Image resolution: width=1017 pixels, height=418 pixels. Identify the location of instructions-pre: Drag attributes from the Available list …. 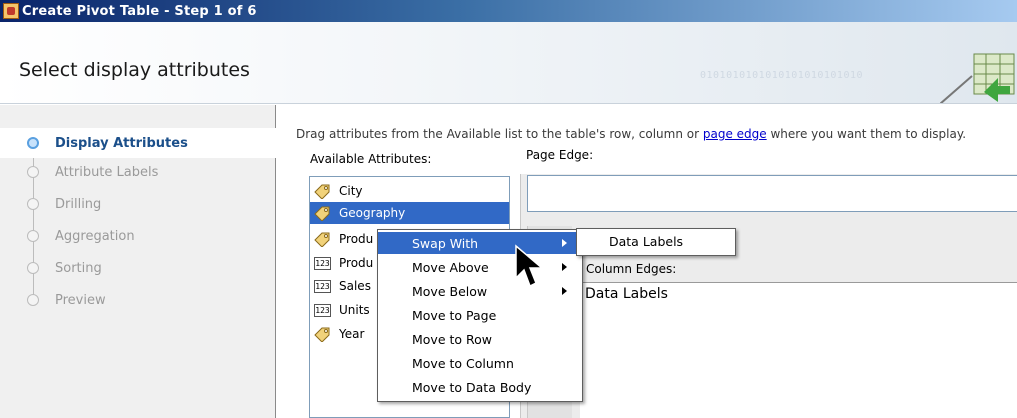
(499, 134).